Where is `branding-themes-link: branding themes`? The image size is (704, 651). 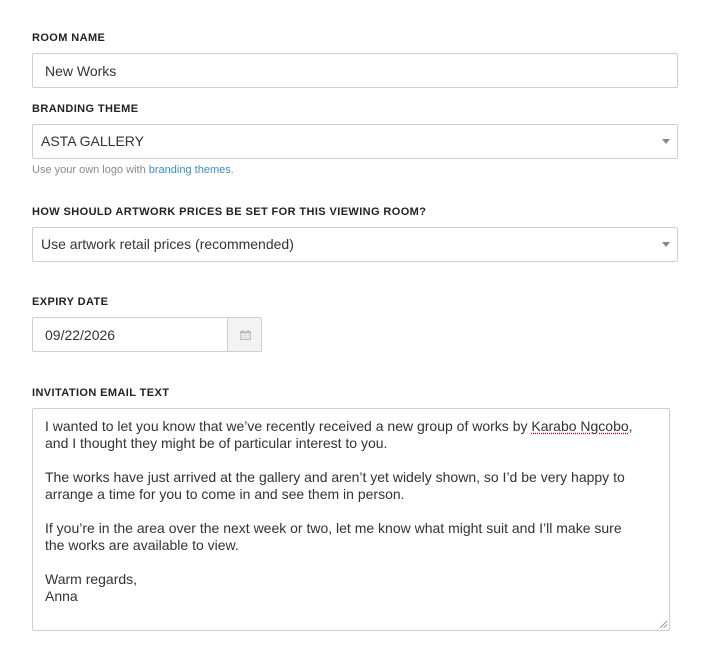
branding-themes-link: branding themes is located at coordinates (190, 170).